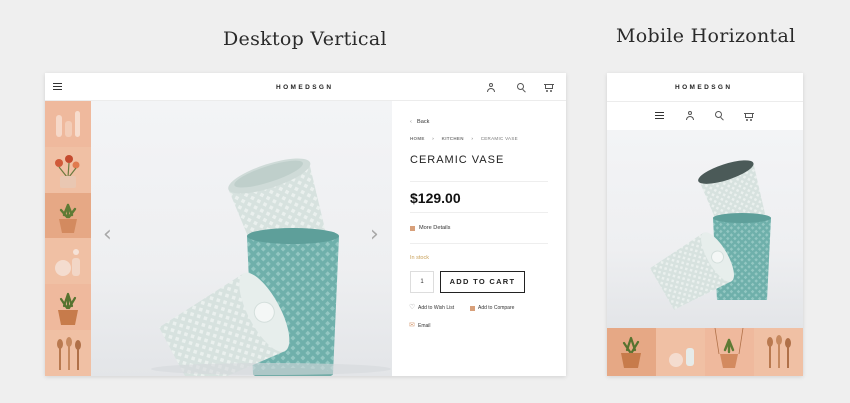  Describe the element at coordinates (424, 326) in the screenshot. I see `email-link: Email` at that location.